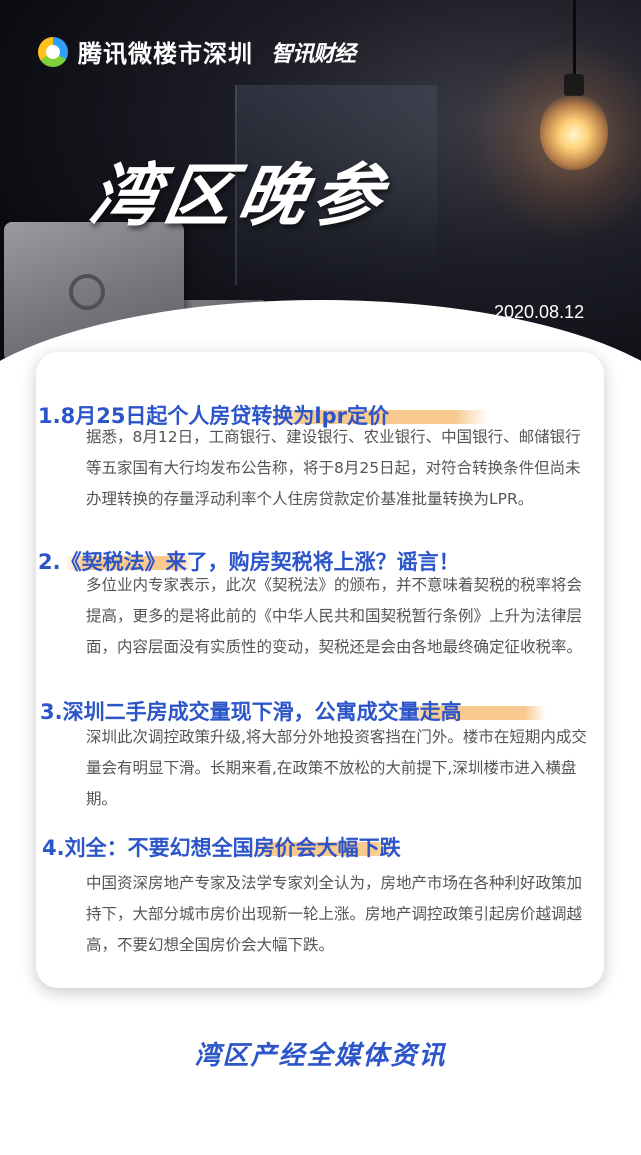  I want to click on laptop-logo-icon, so click(87, 292).